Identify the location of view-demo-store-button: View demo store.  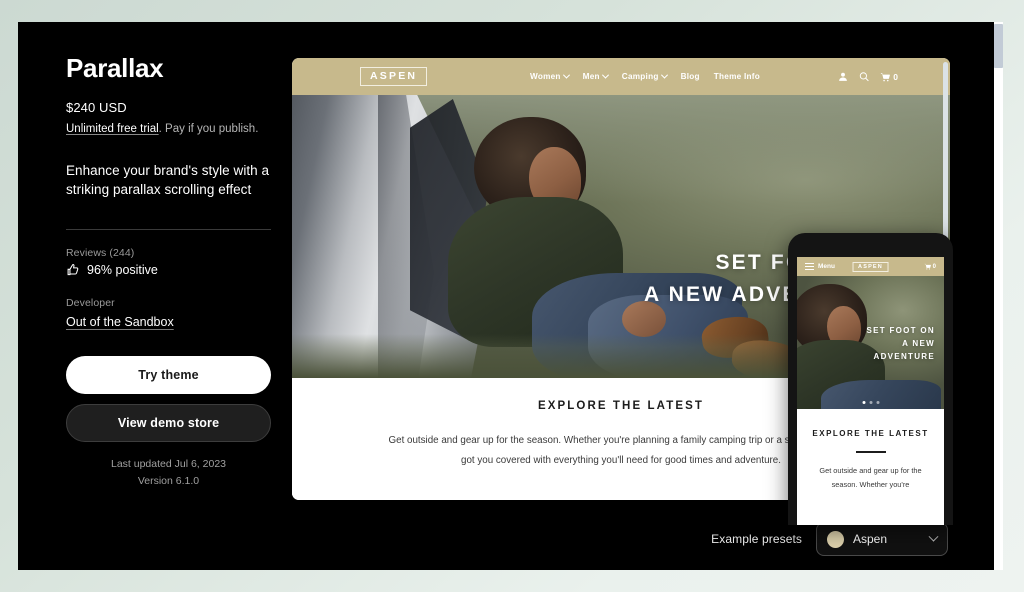
(168, 423).